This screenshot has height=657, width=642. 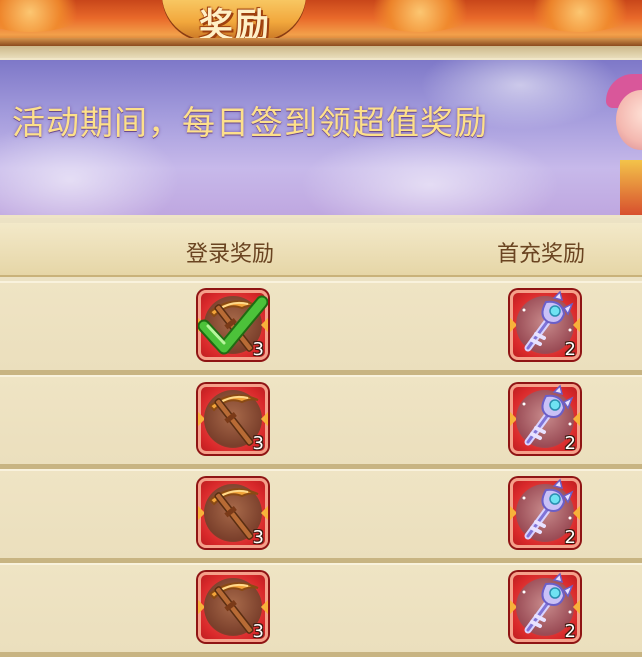 What do you see at coordinates (321, 42) in the screenshot?
I see `banner-edge` at bounding box center [321, 42].